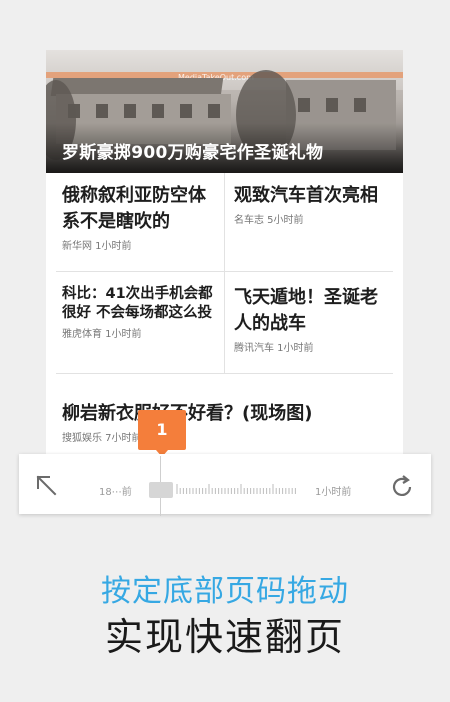 The width and height of the screenshot is (450, 702). I want to click on article-title: 观致汽车首次亮相, so click(306, 195).